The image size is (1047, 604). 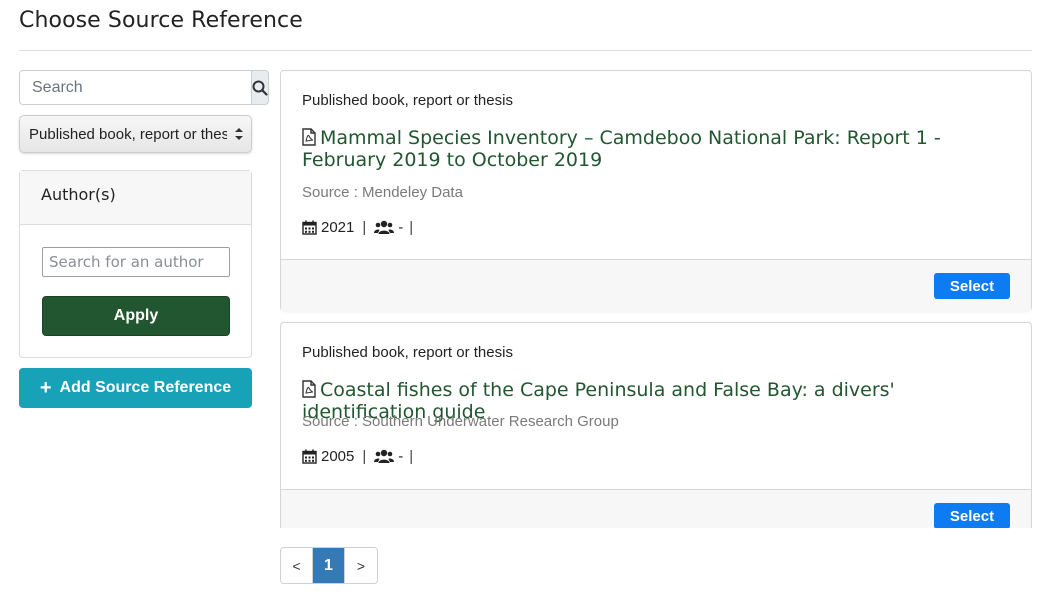 I want to click on reference-year: 2005, so click(x=338, y=456).